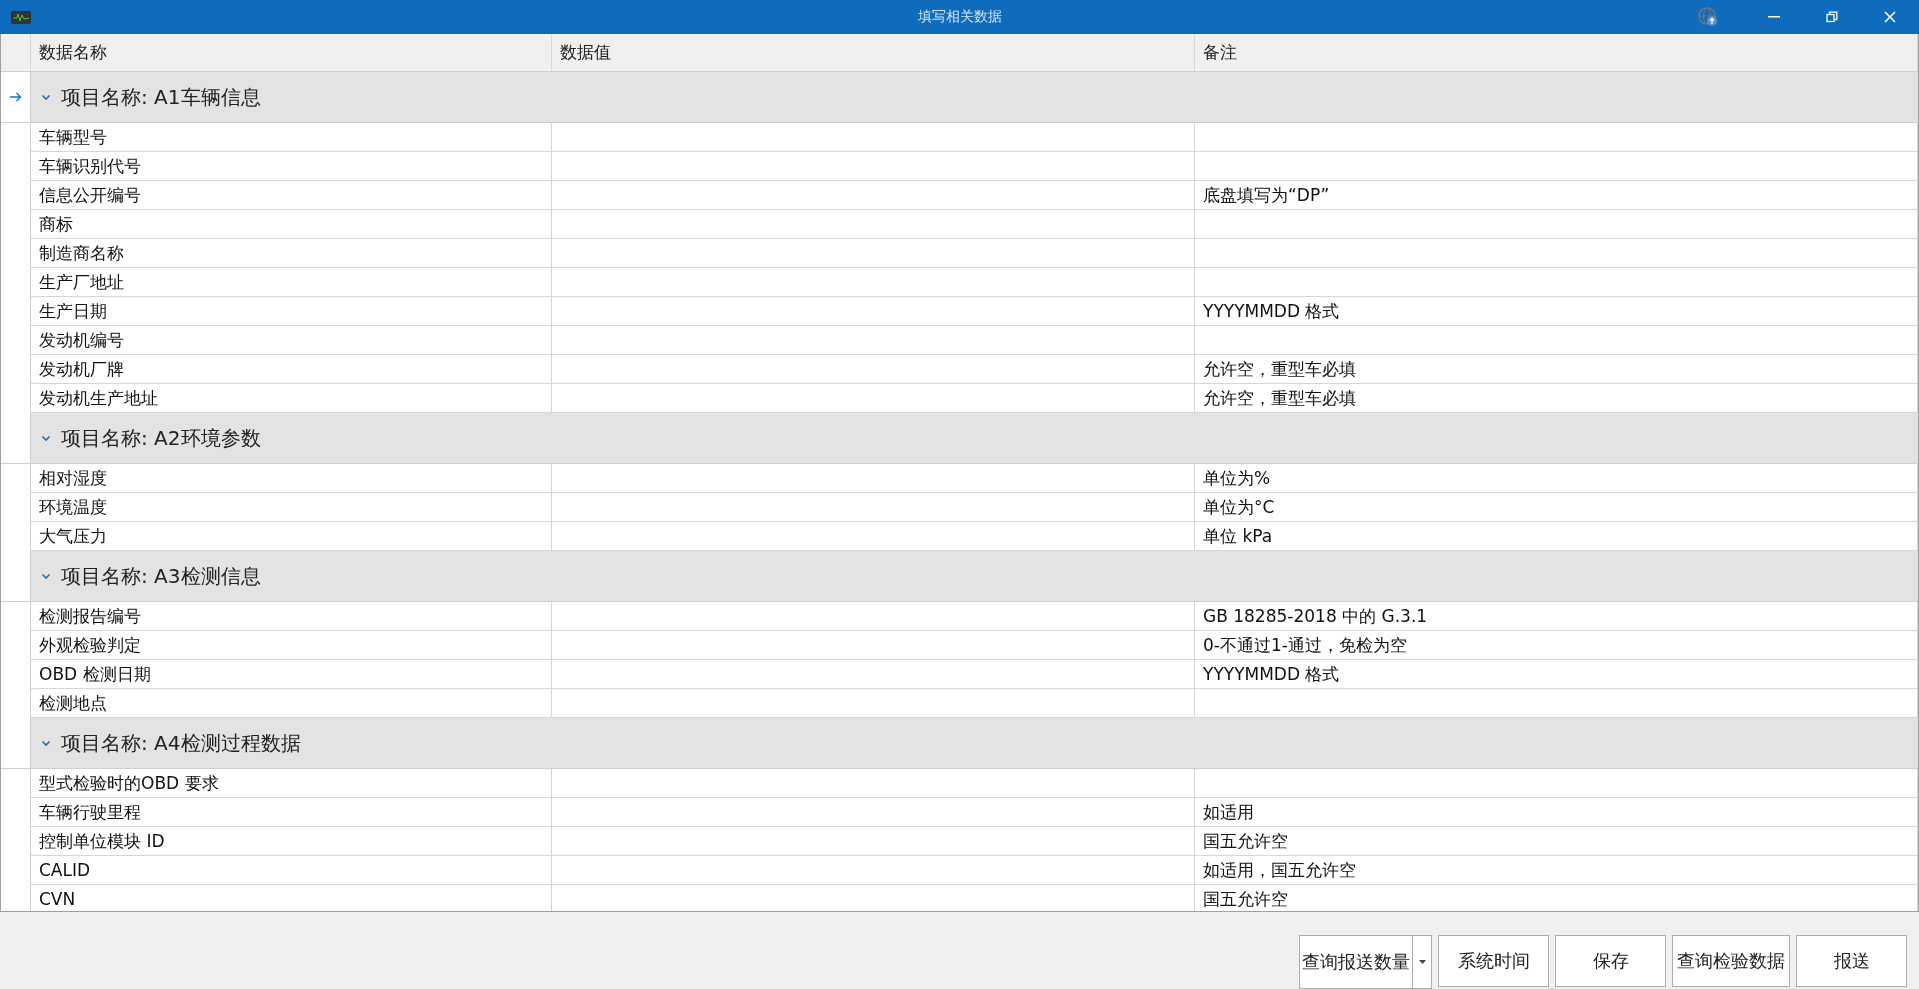 This screenshot has width=1919, height=989. I want to click on restore-icon, so click(1832, 17).